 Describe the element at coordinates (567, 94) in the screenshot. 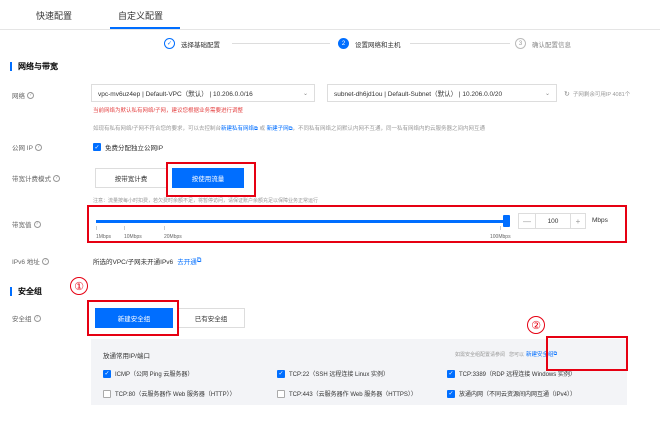

I see `refresh-icon: ↻` at that location.